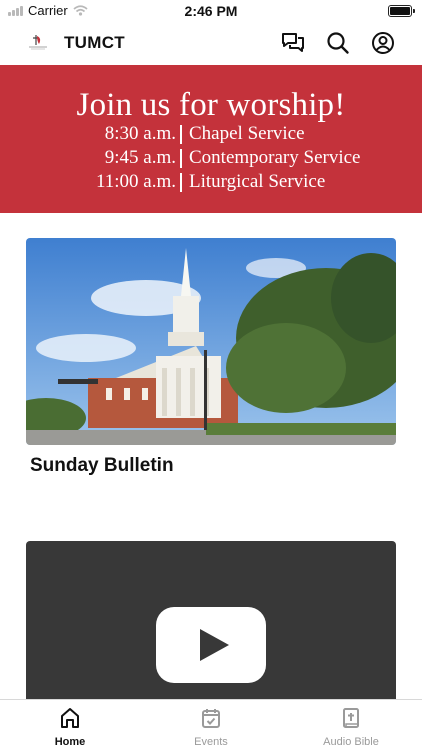 Image resolution: width=422 pixels, height=751 pixels. What do you see at coordinates (275, 157) in the screenshot?
I see `service-name: Contemporary Service` at bounding box center [275, 157].